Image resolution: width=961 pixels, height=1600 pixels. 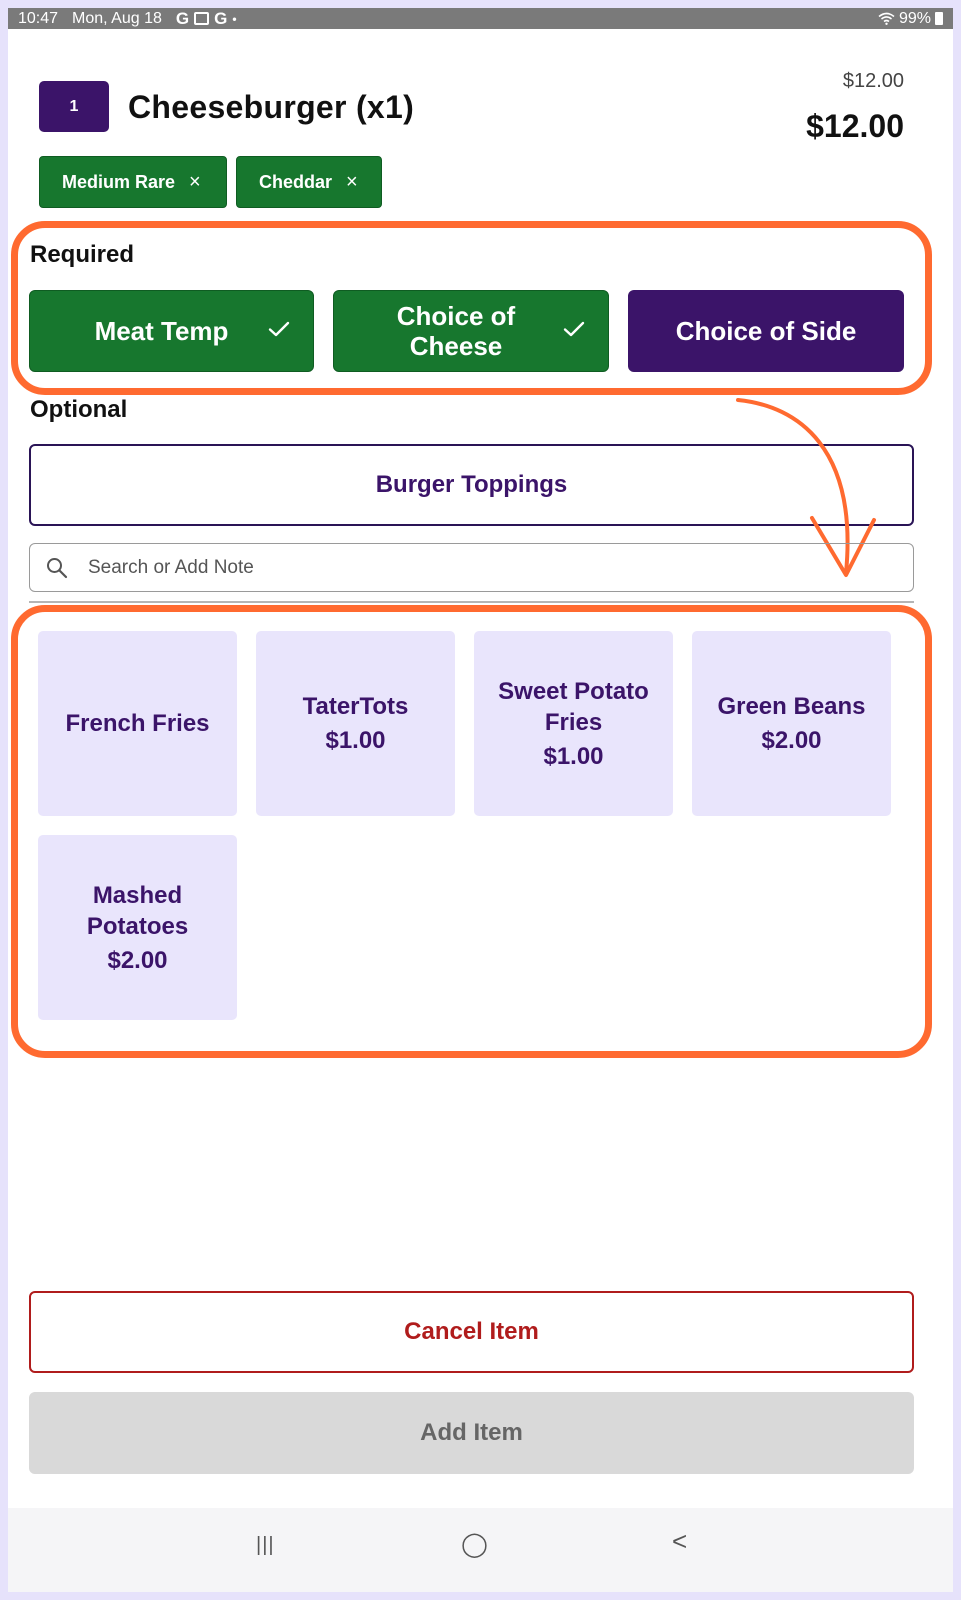 What do you see at coordinates (265, 1545) in the screenshot?
I see `recent-apps-icon: |||` at bounding box center [265, 1545].